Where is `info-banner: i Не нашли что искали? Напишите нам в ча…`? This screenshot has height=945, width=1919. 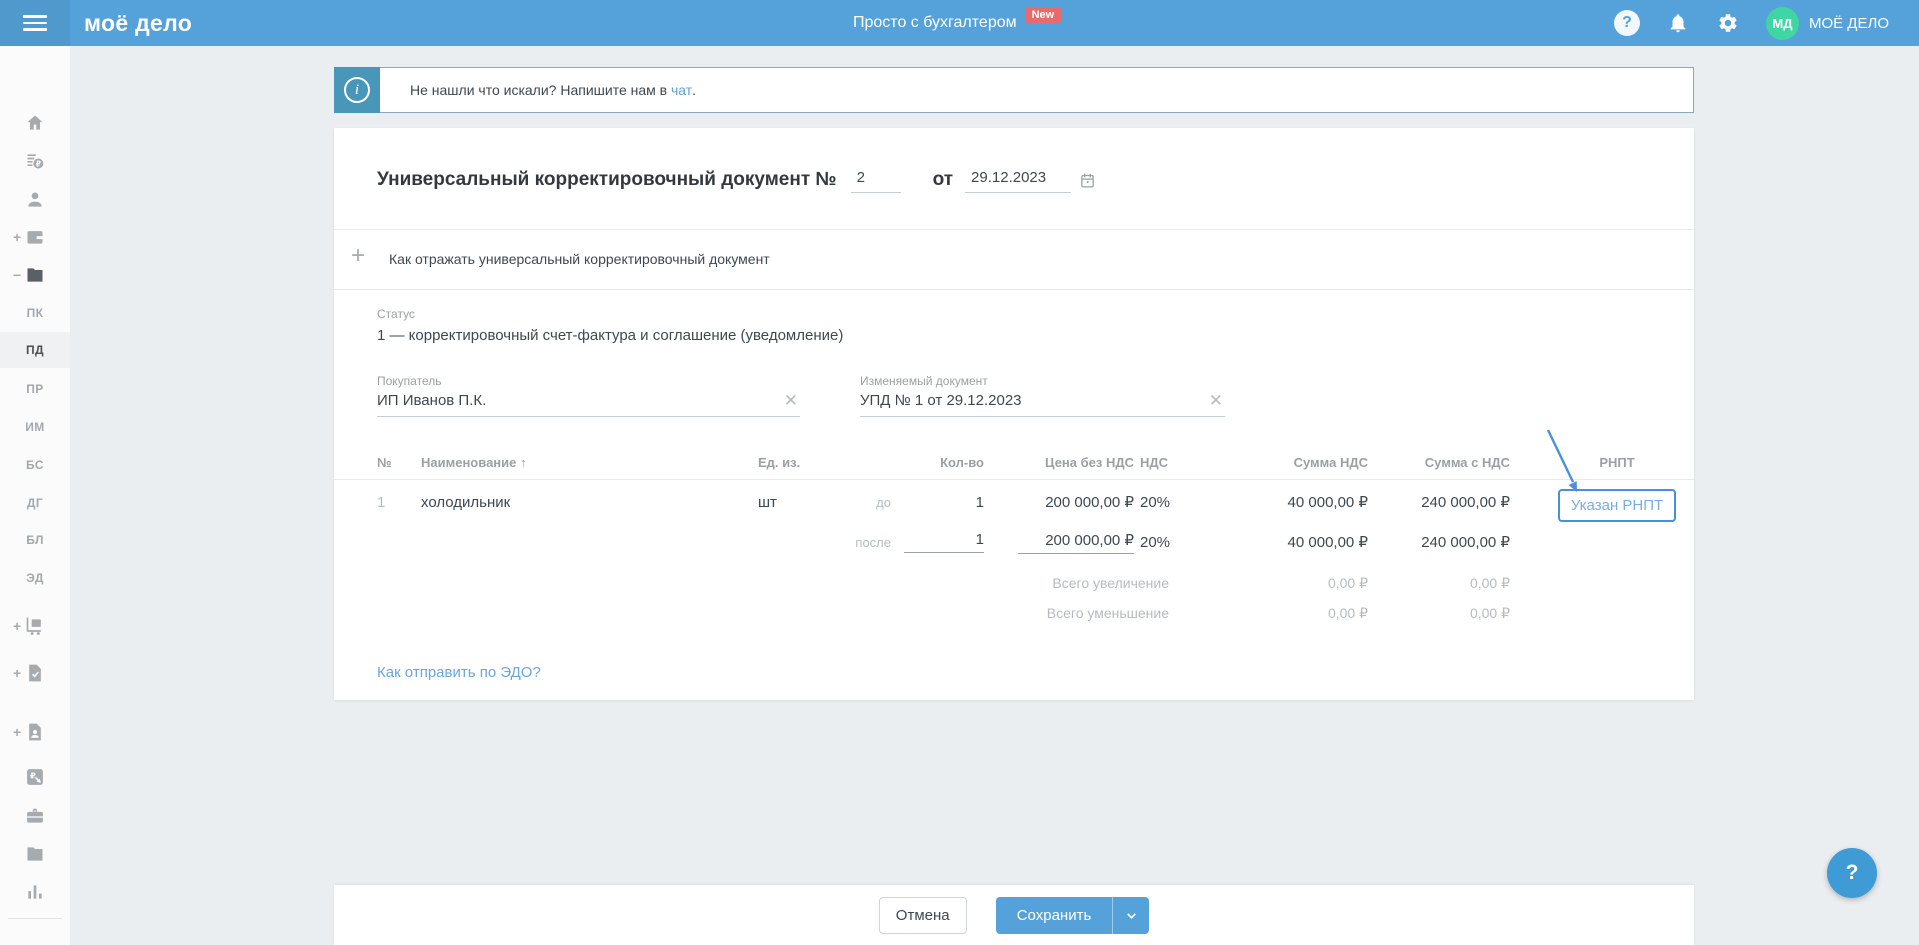
info-banner: i Не нашли что искали? Напишите нам в ча… is located at coordinates (1014, 90).